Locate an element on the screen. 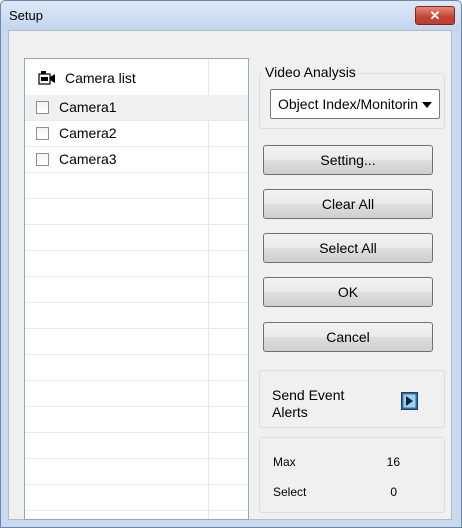  list-item: Camera2 is located at coordinates (136, 134).